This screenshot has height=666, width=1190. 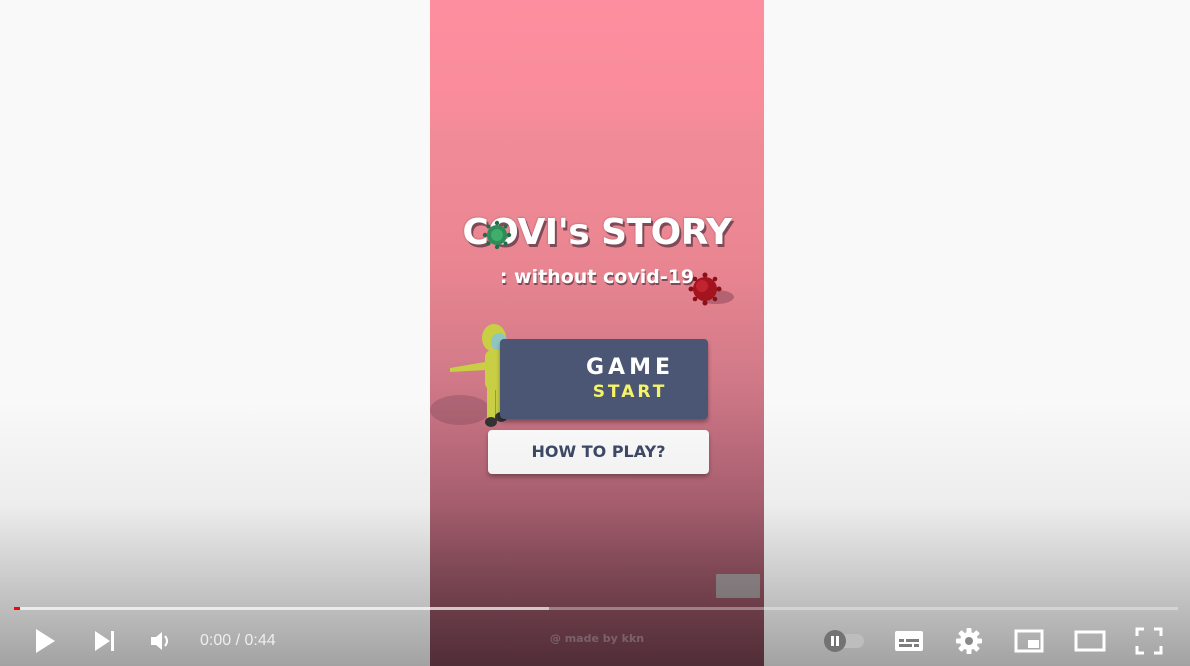 I want to click on game-start-label-line1: GAME, so click(x=629, y=367).